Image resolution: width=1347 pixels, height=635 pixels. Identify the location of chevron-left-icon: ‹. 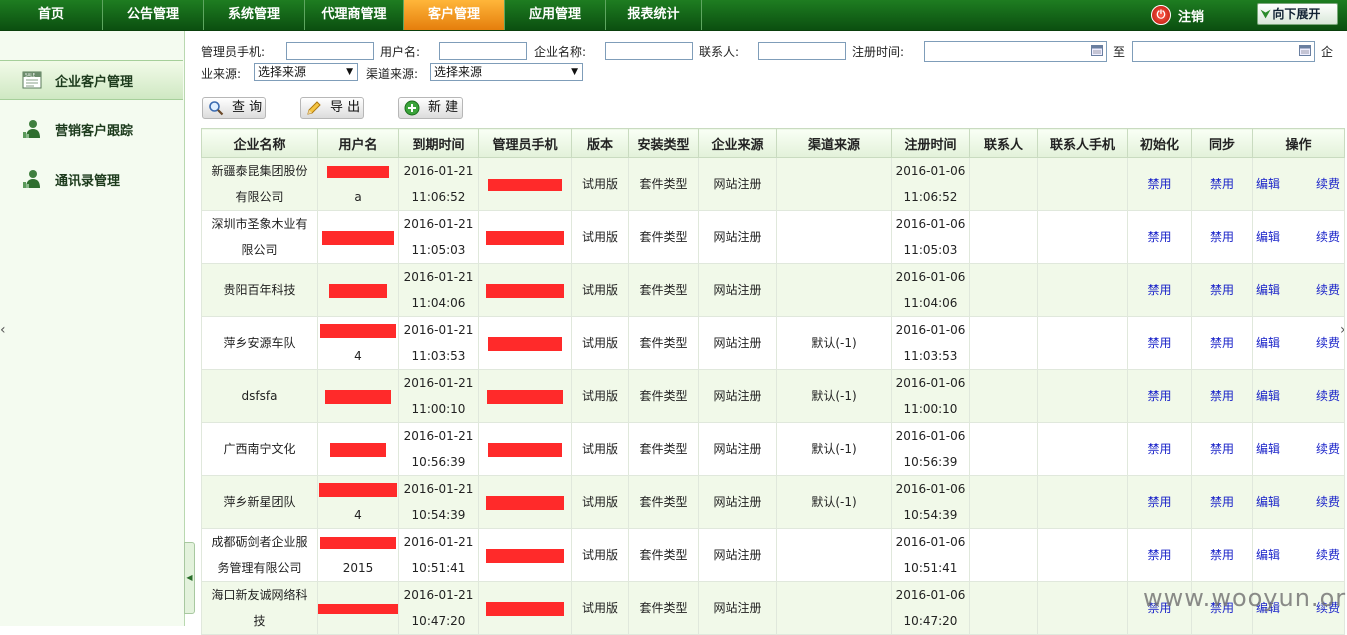
(3, 330).